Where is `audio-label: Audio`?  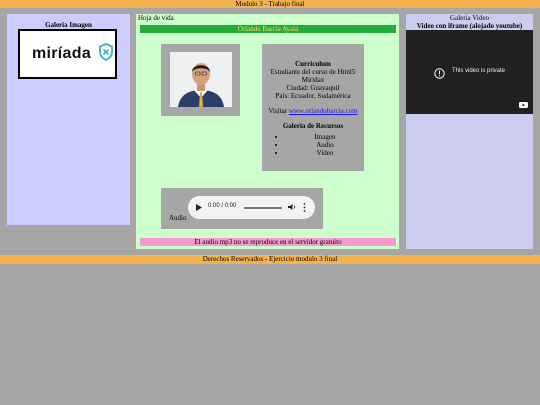 audio-label: Audio is located at coordinates (178, 218).